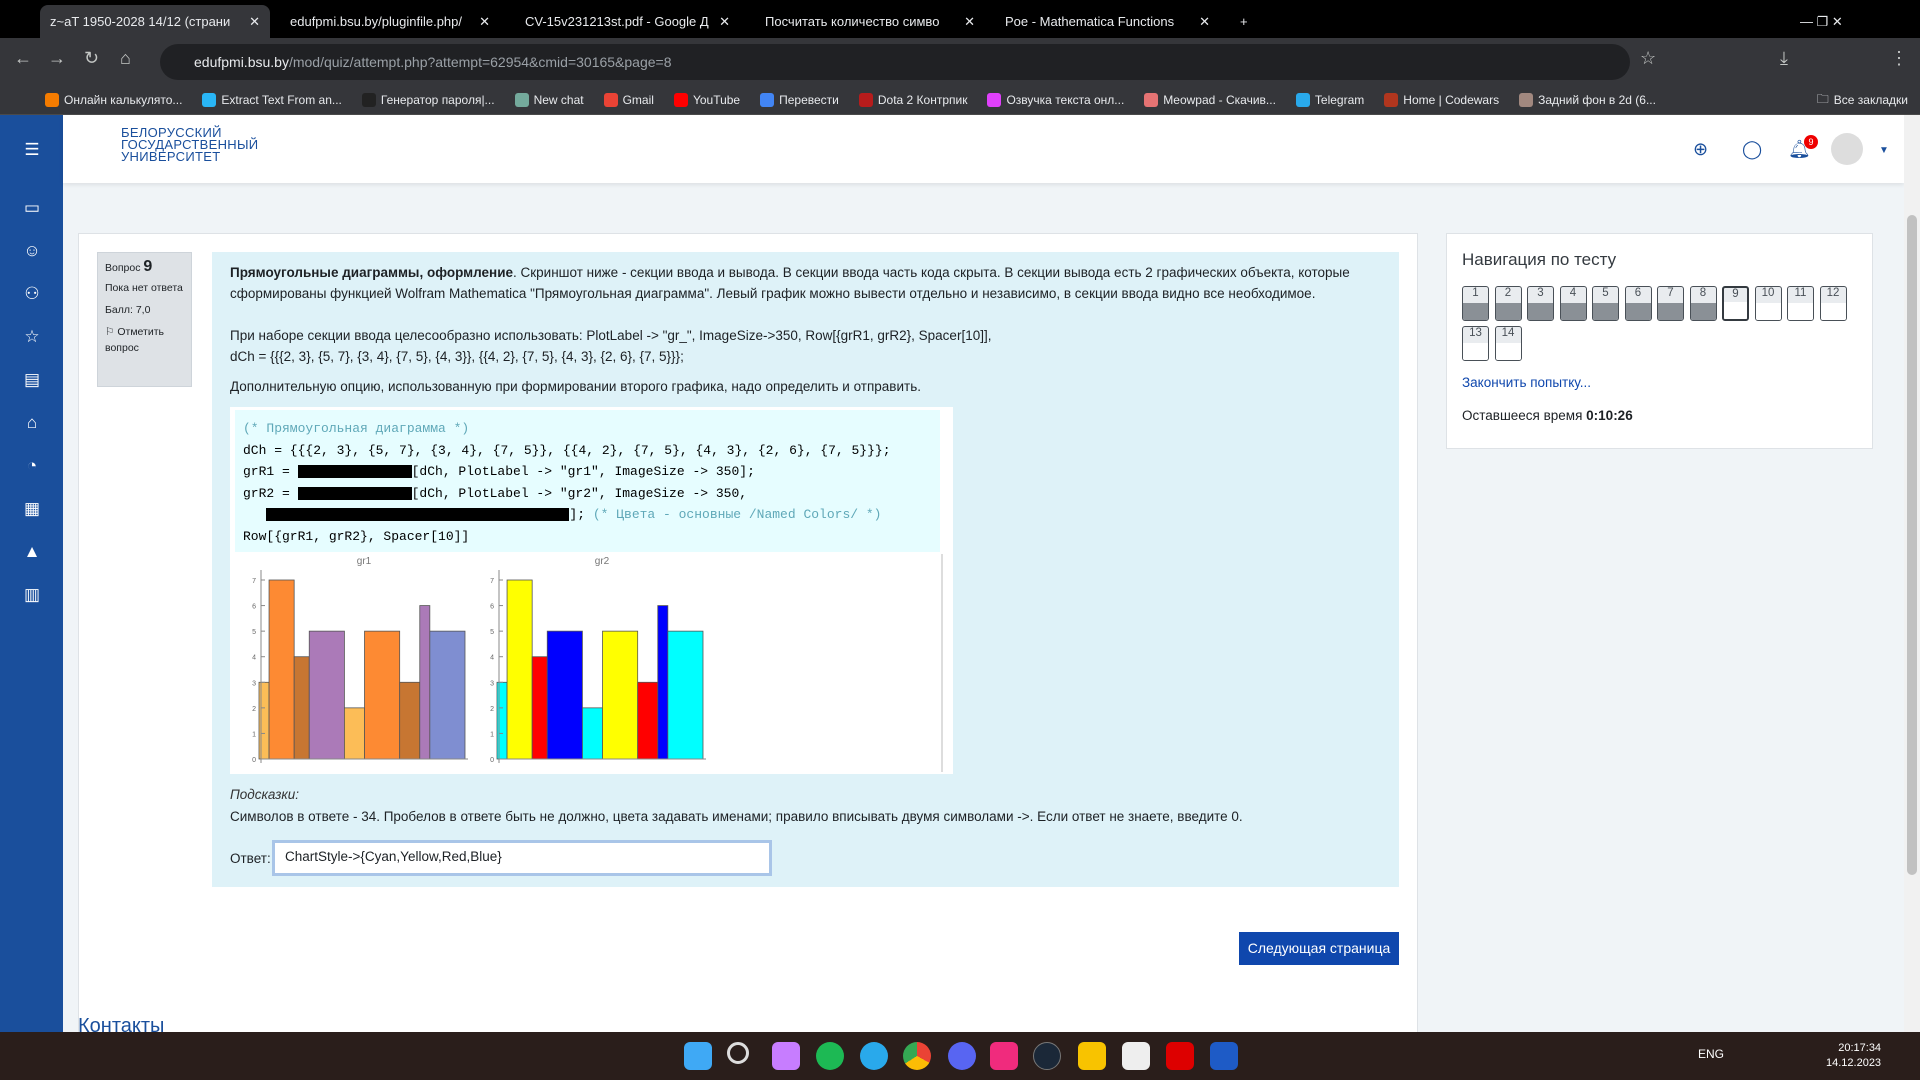  What do you see at coordinates (1004, 1056) in the screenshot?
I see `intellij-icon` at bounding box center [1004, 1056].